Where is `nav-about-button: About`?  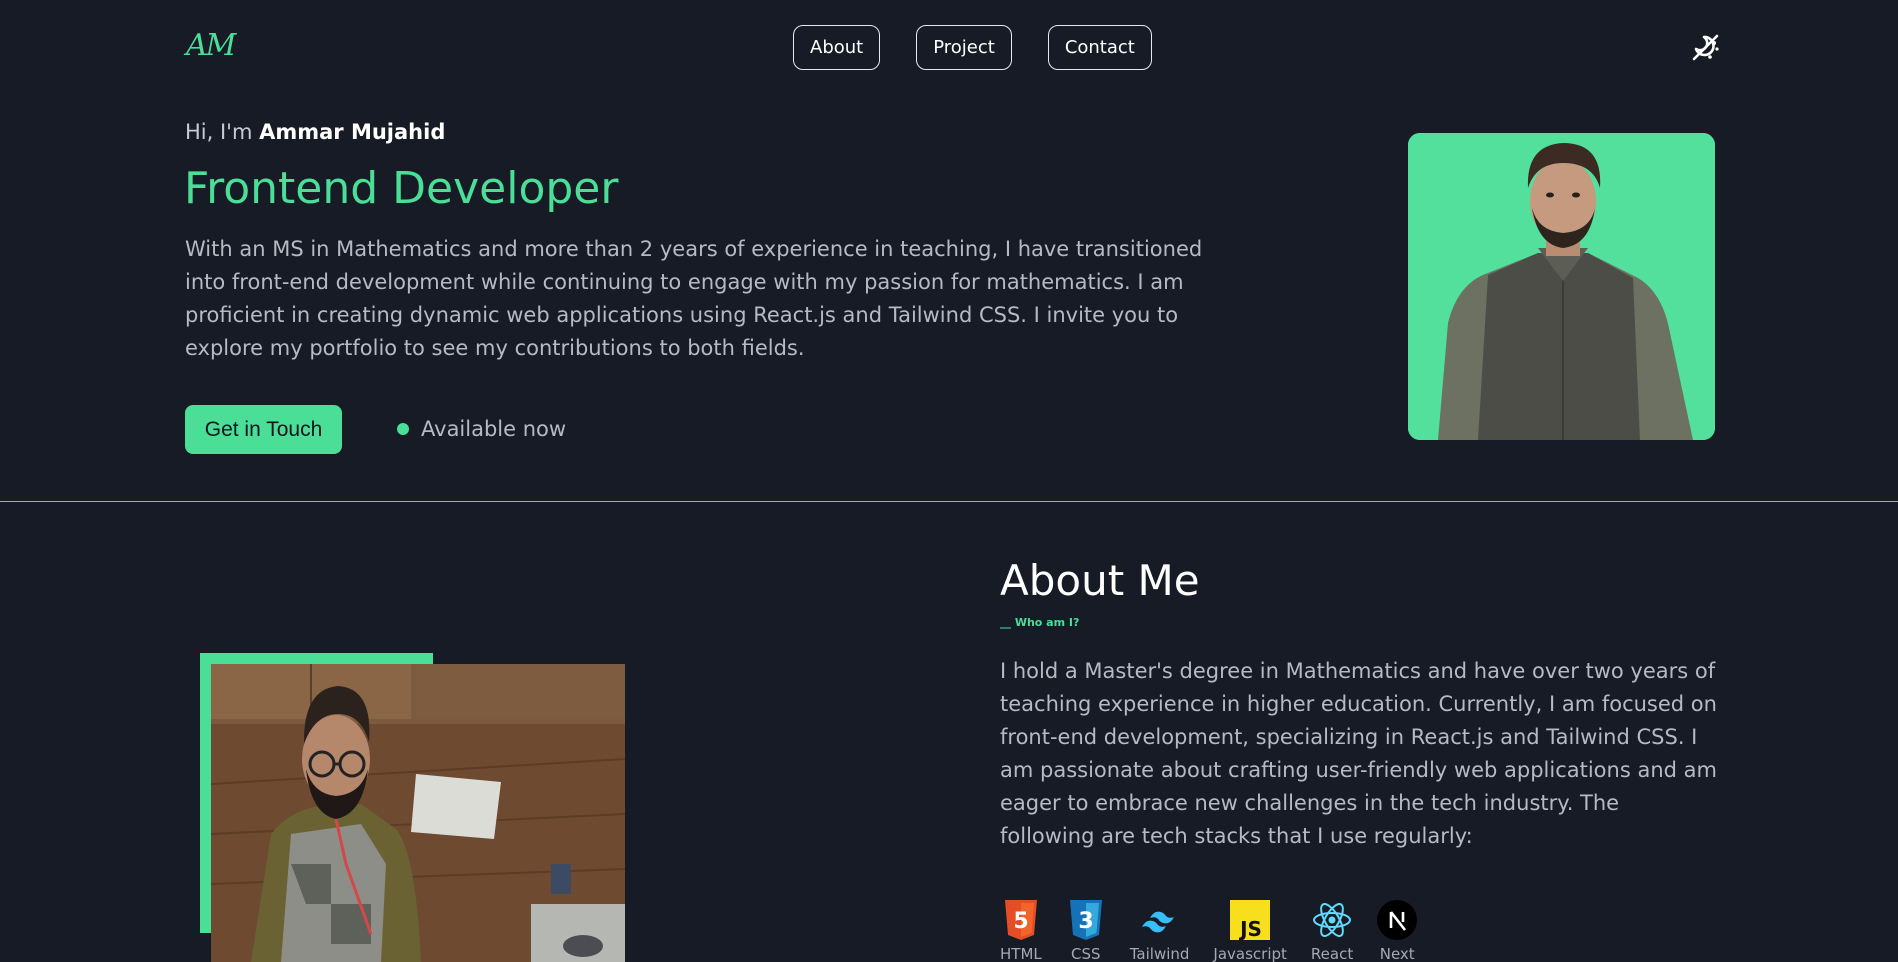
nav-about-button: About is located at coordinates (837, 47).